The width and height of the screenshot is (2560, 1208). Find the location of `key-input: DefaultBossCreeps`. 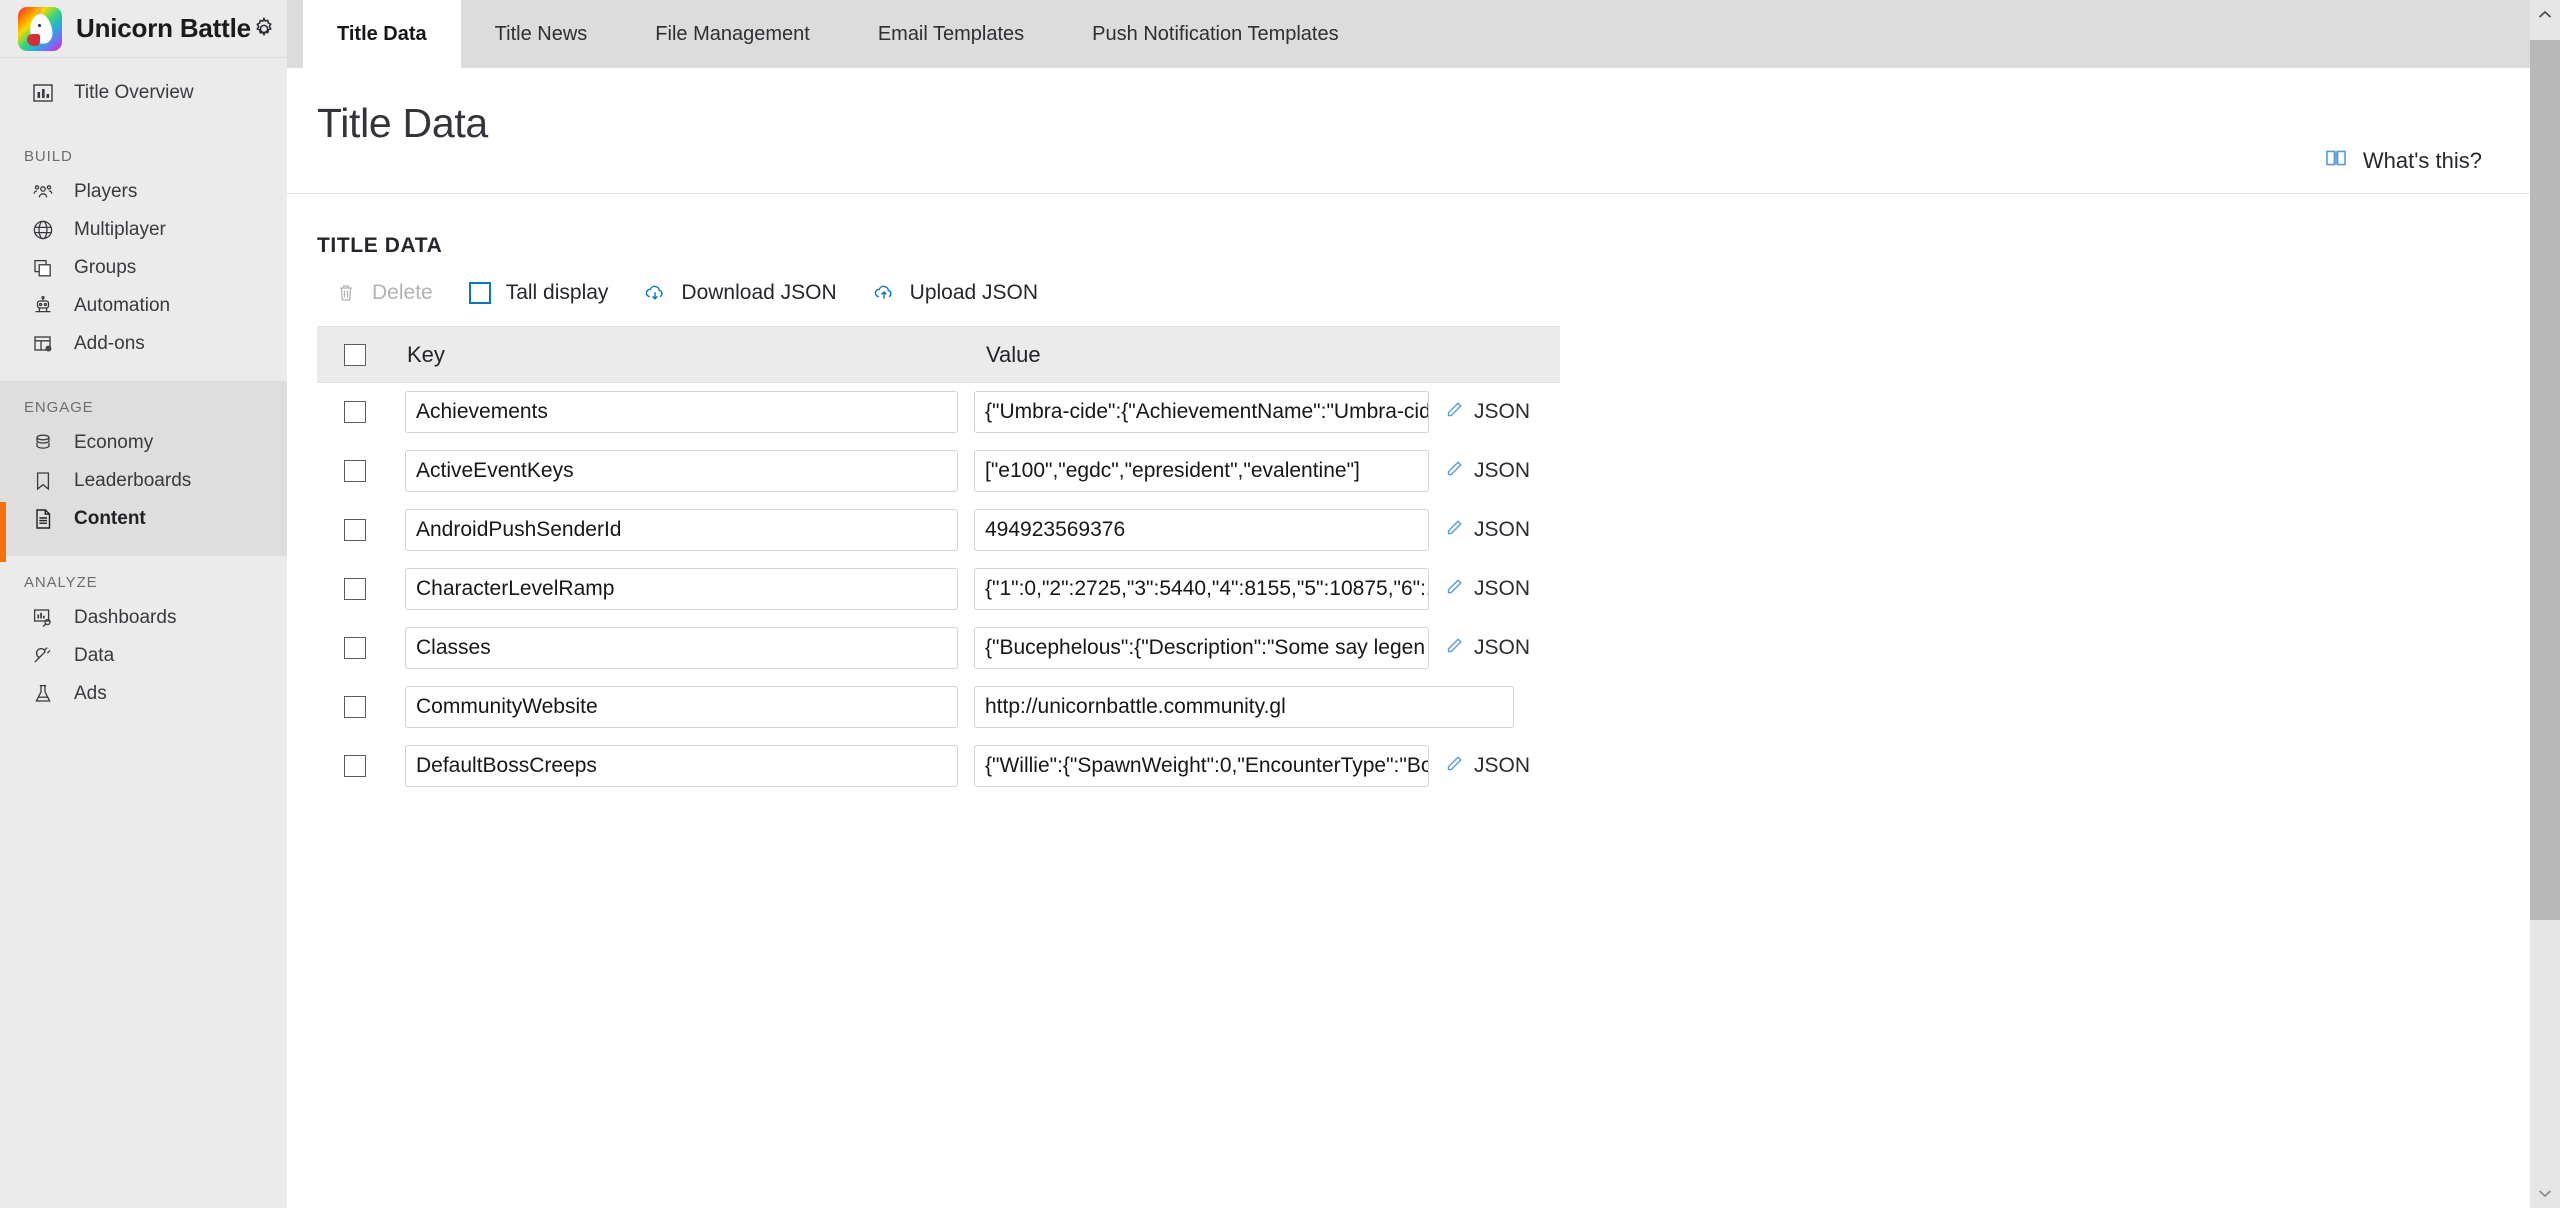

key-input: DefaultBossCreeps is located at coordinates (681, 766).